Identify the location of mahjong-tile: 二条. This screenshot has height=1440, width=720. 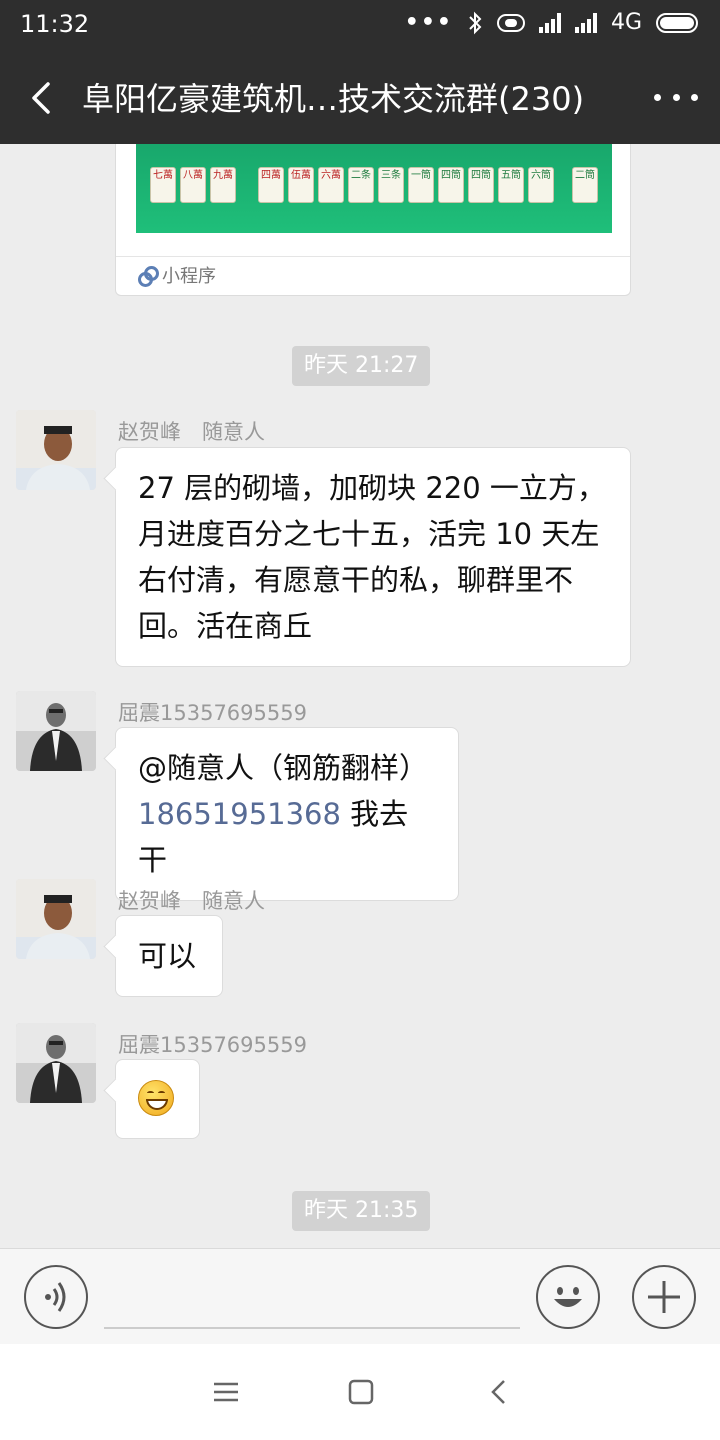
(361, 185).